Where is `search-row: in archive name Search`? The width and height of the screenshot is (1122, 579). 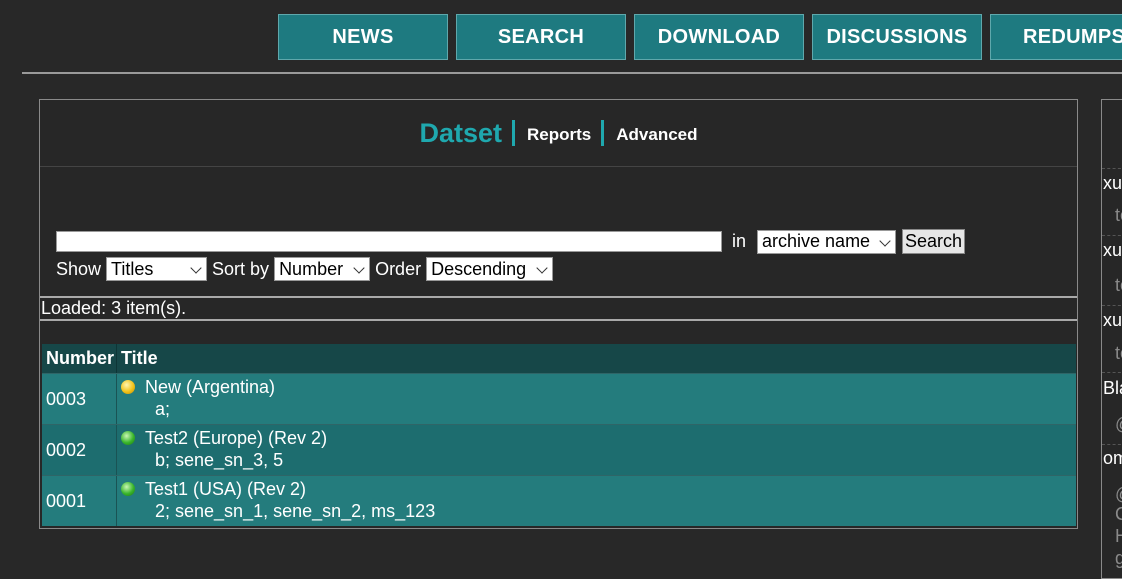
search-row: in archive name Search is located at coordinates (511, 241).